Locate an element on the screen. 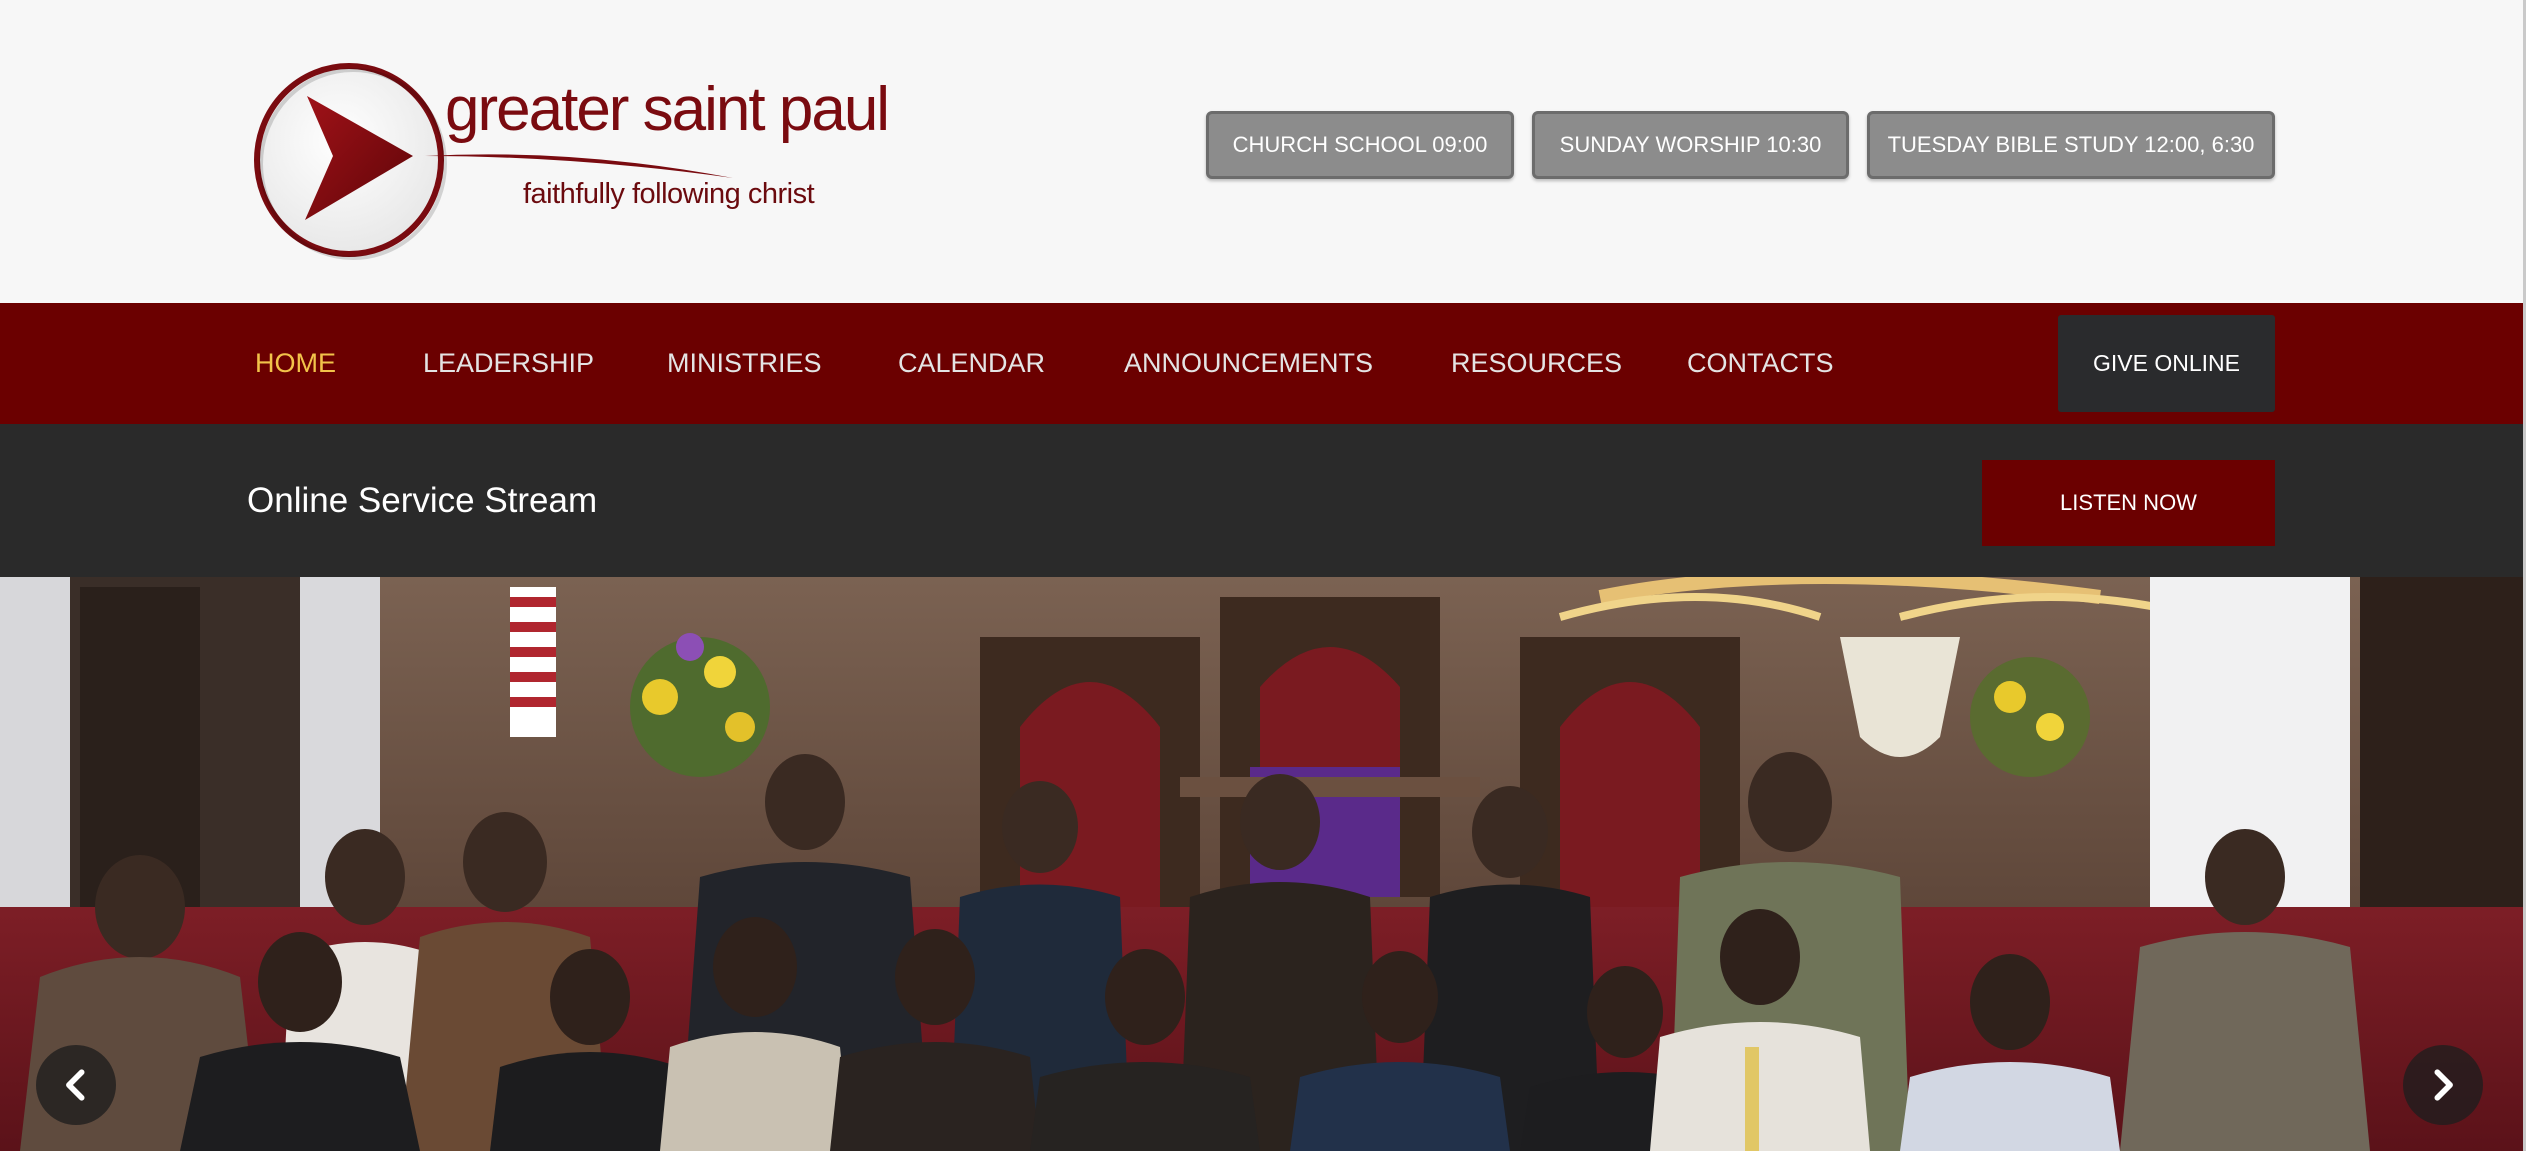 The width and height of the screenshot is (2526, 1151). nav-item-home: HOME is located at coordinates (295, 363).